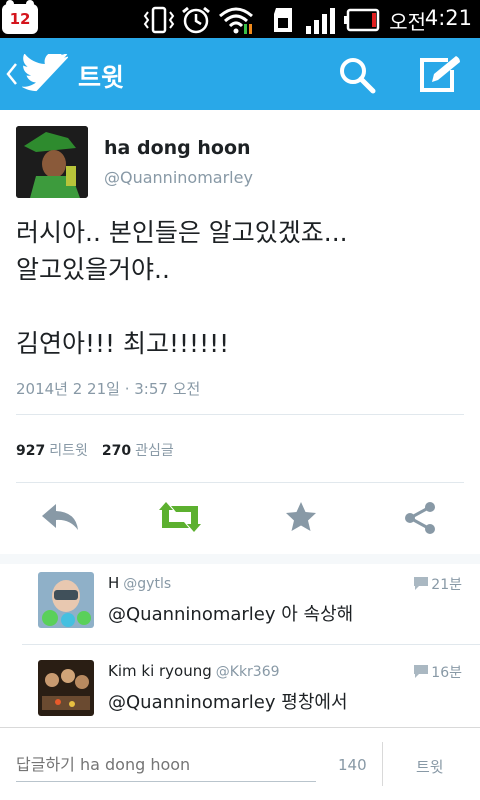  Describe the element at coordinates (95, 450) in the screenshot. I see `tweet-stats: 927 리트윗 270 관심글` at that location.